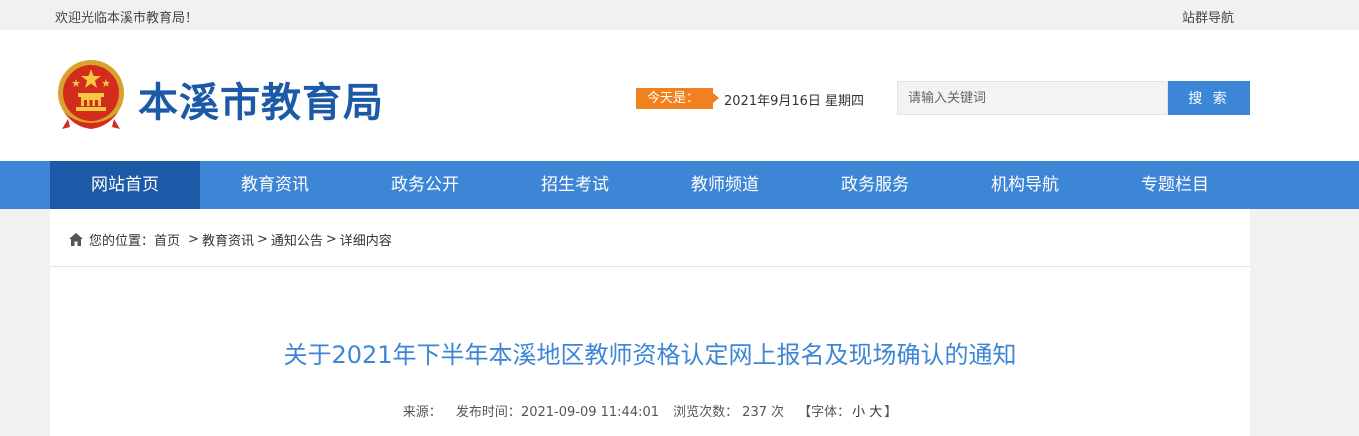 Image resolution: width=1359 pixels, height=436 pixels. I want to click on nav-item-institutions: 机构导航, so click(1025, 185).